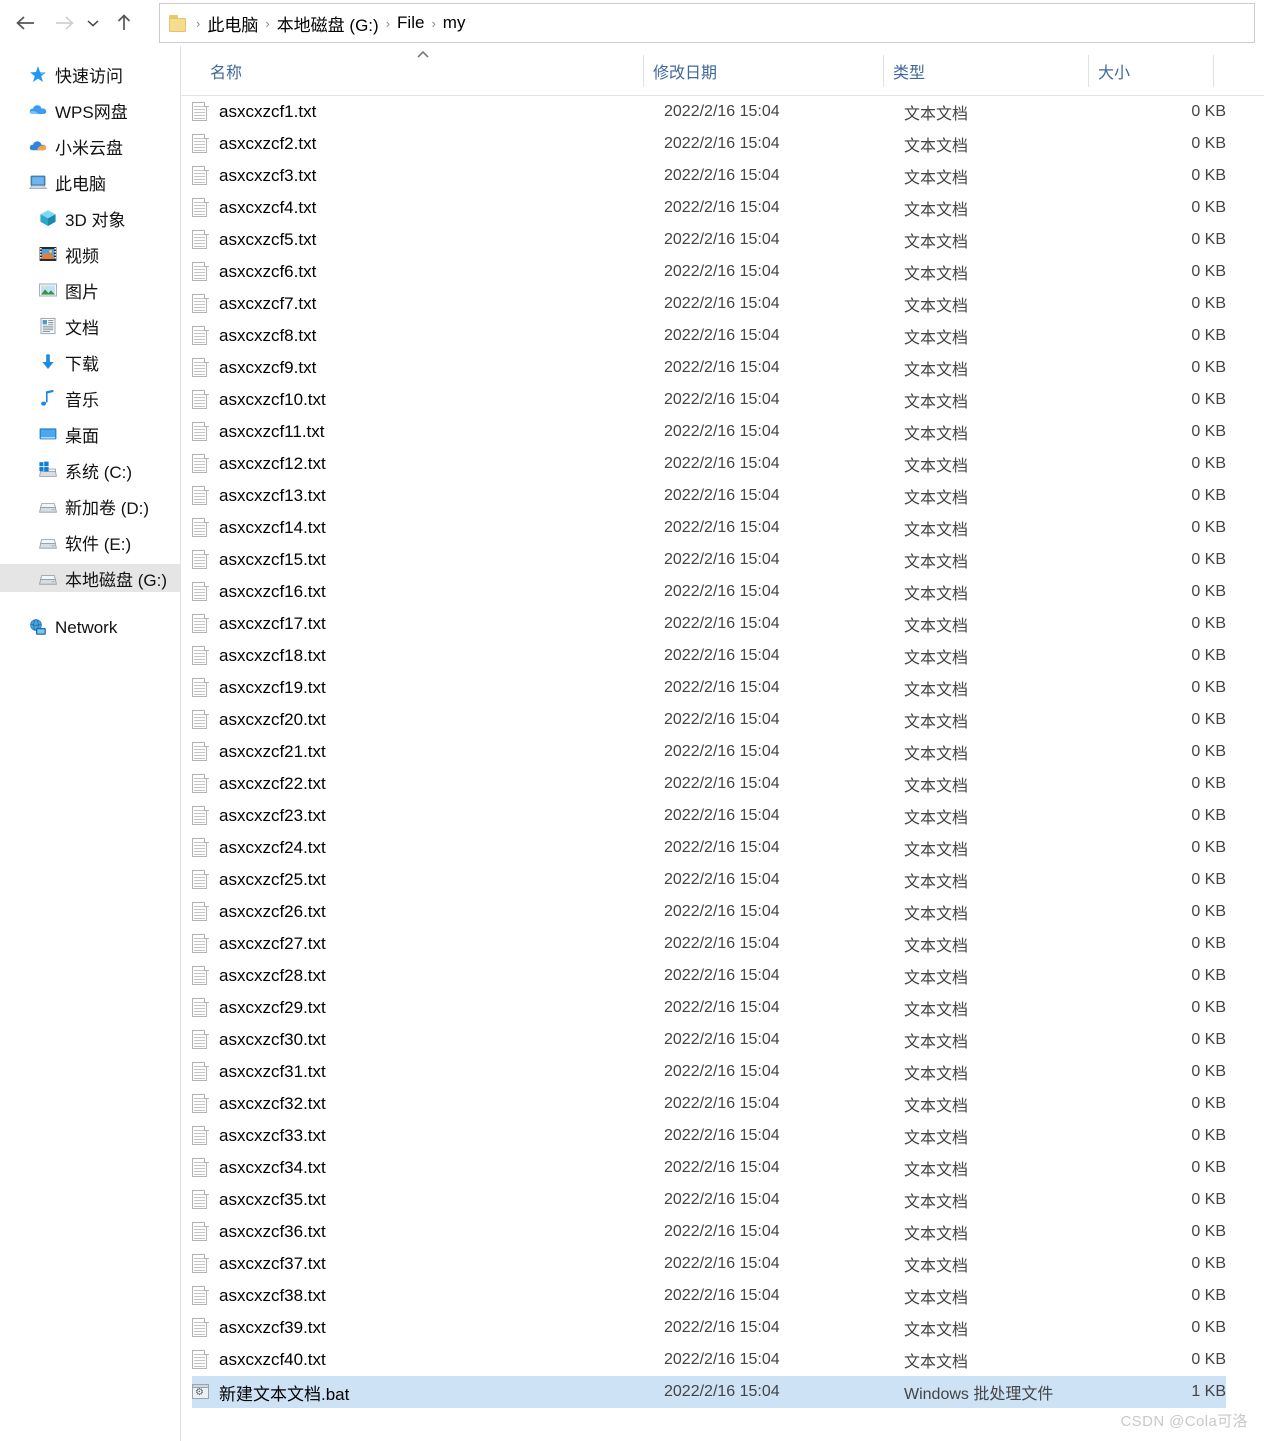  What do you see at coordinates (254, 176) in the screenshot?
I see `file-name-cell: asxcxzcf3.txt` at bounding box center [254, 176].